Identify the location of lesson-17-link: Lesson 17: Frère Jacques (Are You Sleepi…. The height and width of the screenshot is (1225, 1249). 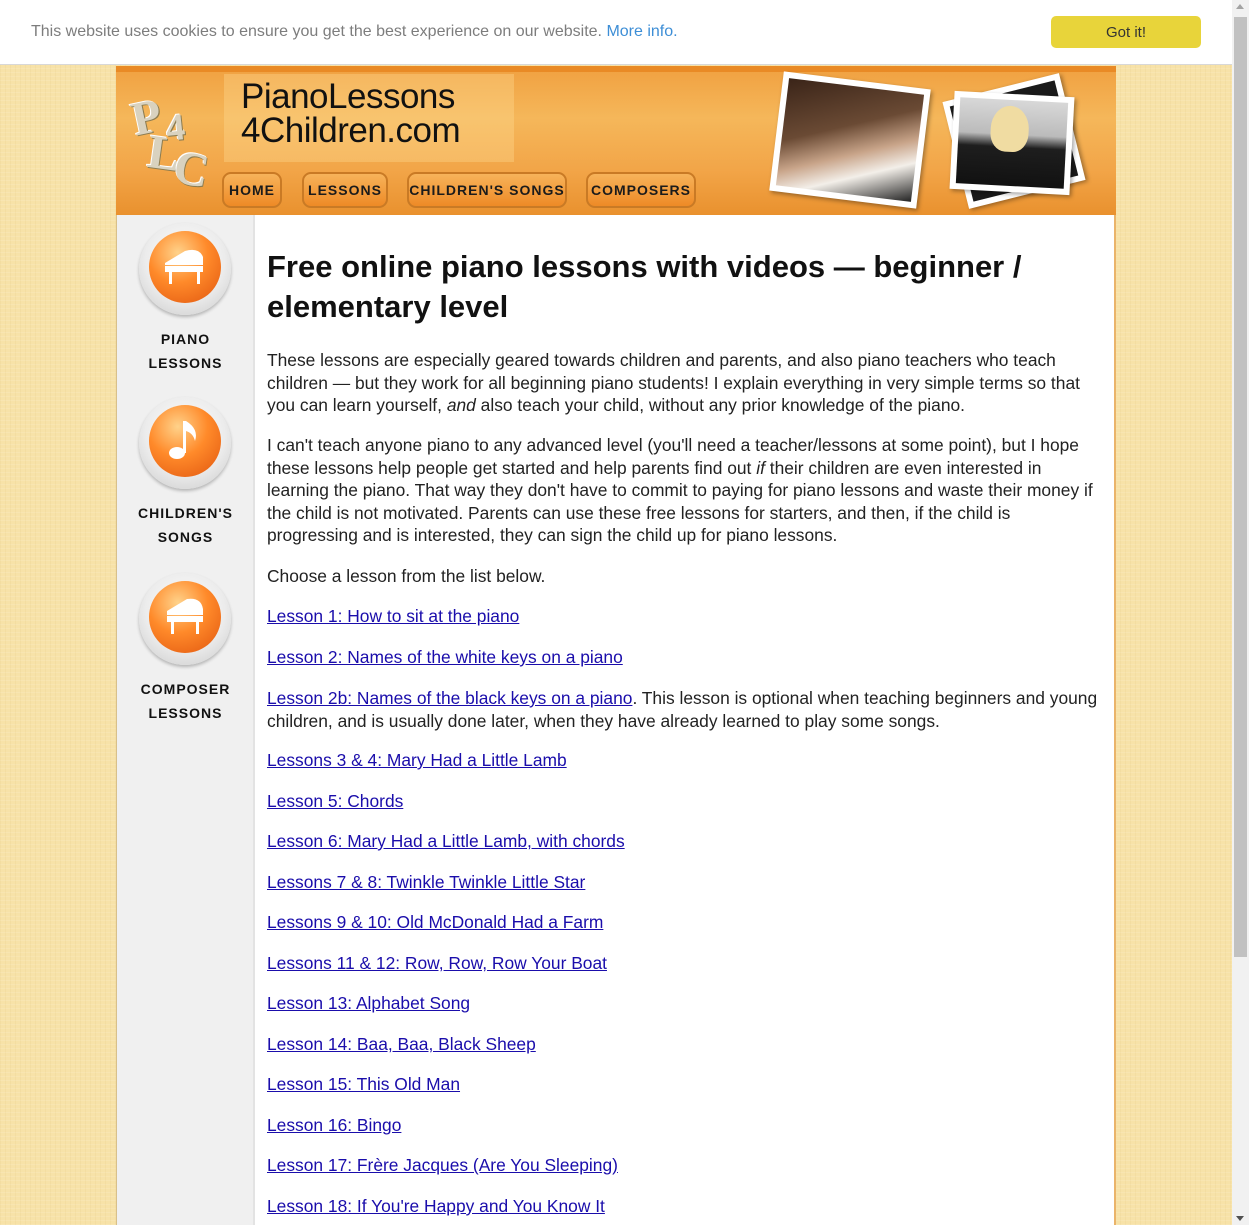
(442, 1165).